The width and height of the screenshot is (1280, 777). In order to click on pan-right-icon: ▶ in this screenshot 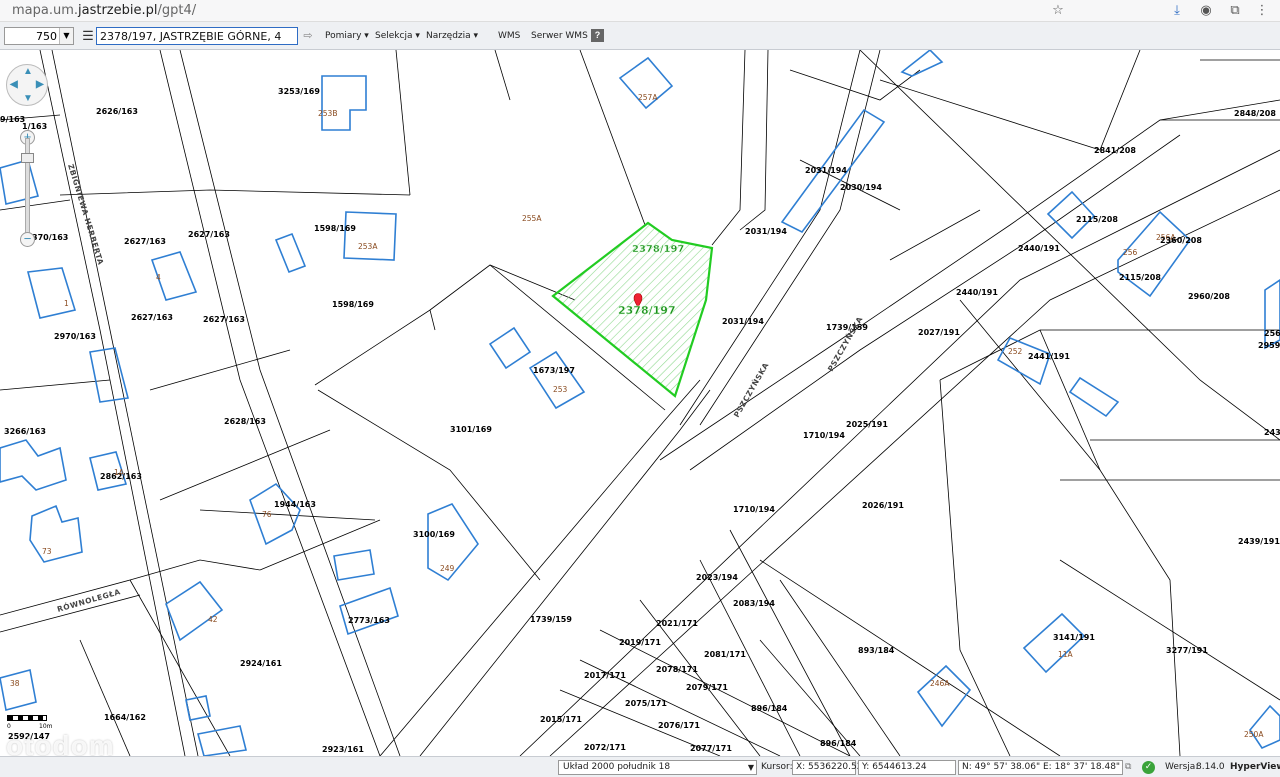, I will do `click(40, 85)`.